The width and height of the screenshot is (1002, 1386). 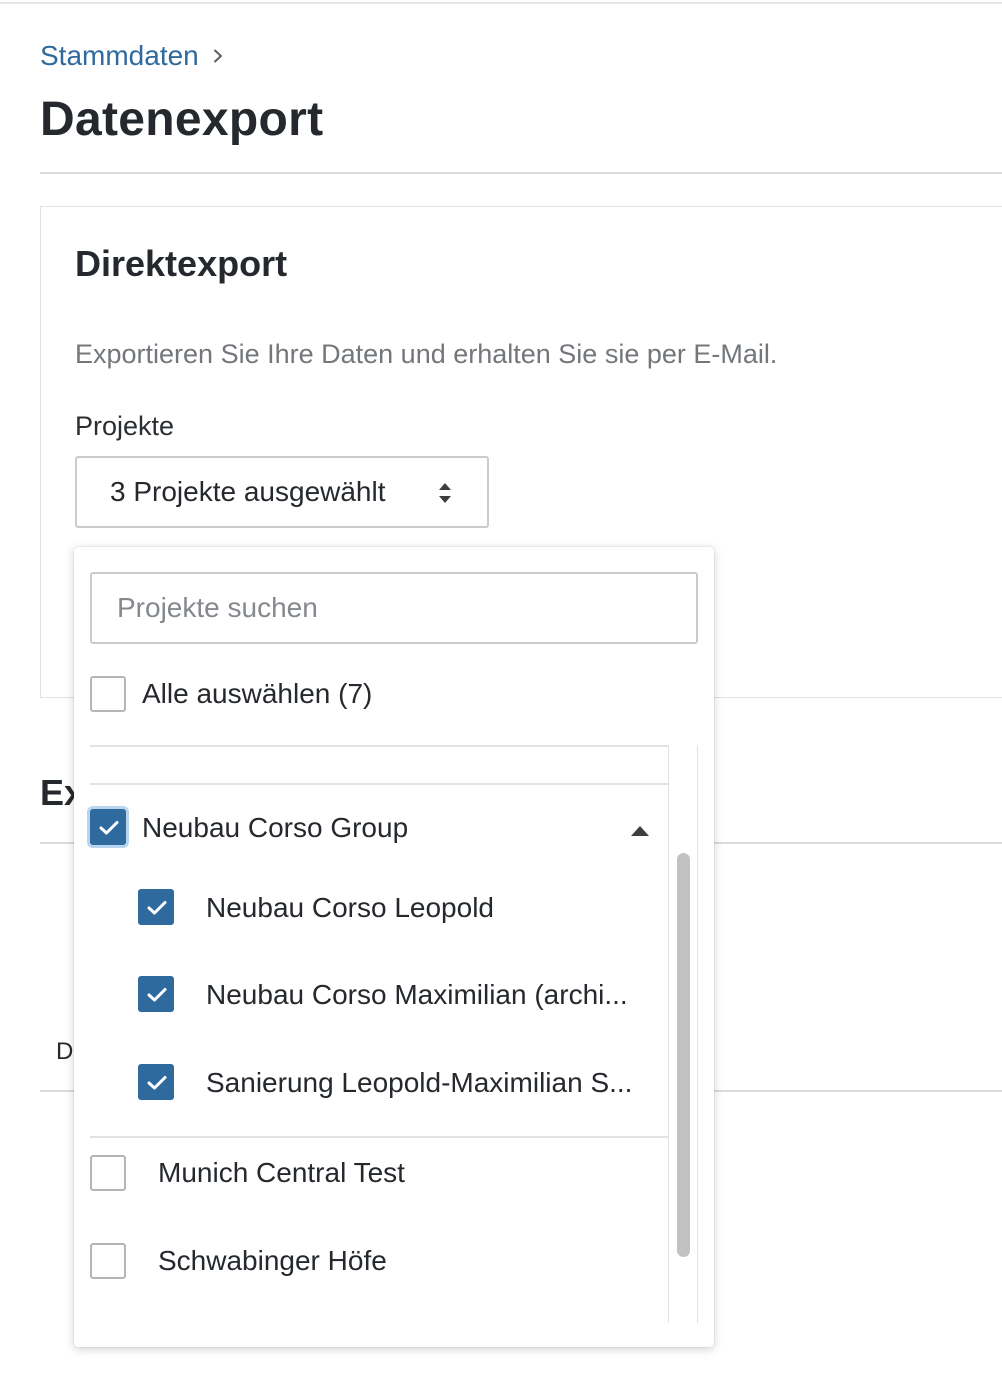 What do you see at coordinates (640, 831) in the screenshot?
I see `caret-up-icon` at bounding box center [640, 831].